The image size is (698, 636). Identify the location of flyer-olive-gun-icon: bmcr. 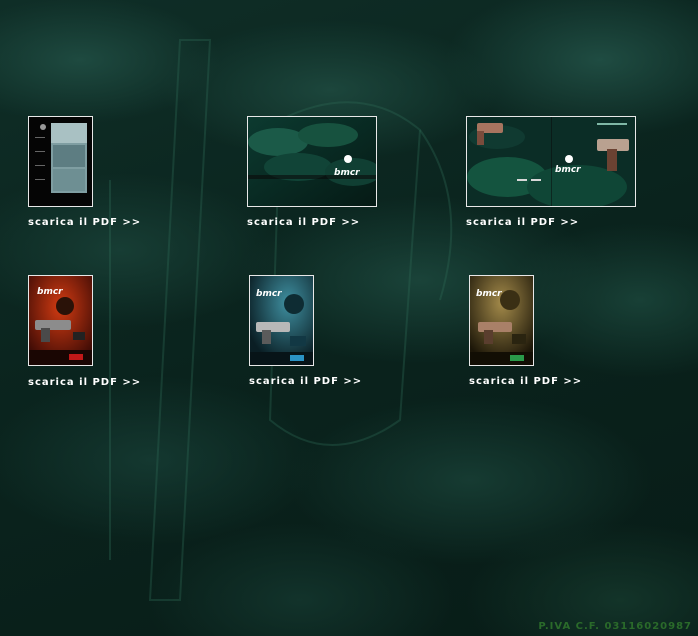
(501, 320).